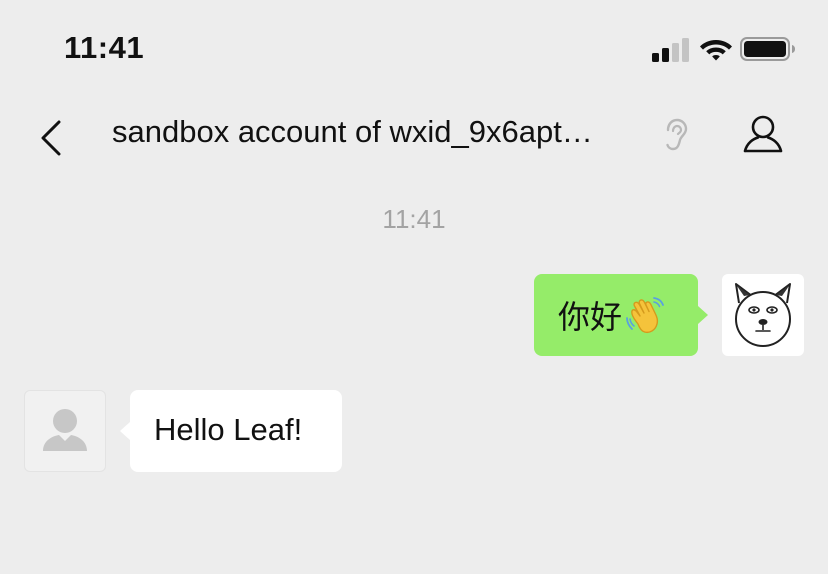 Image resolution: width=828 pixels, height=574 pixels. I want to click on chat-info-button, so click(763, 135).